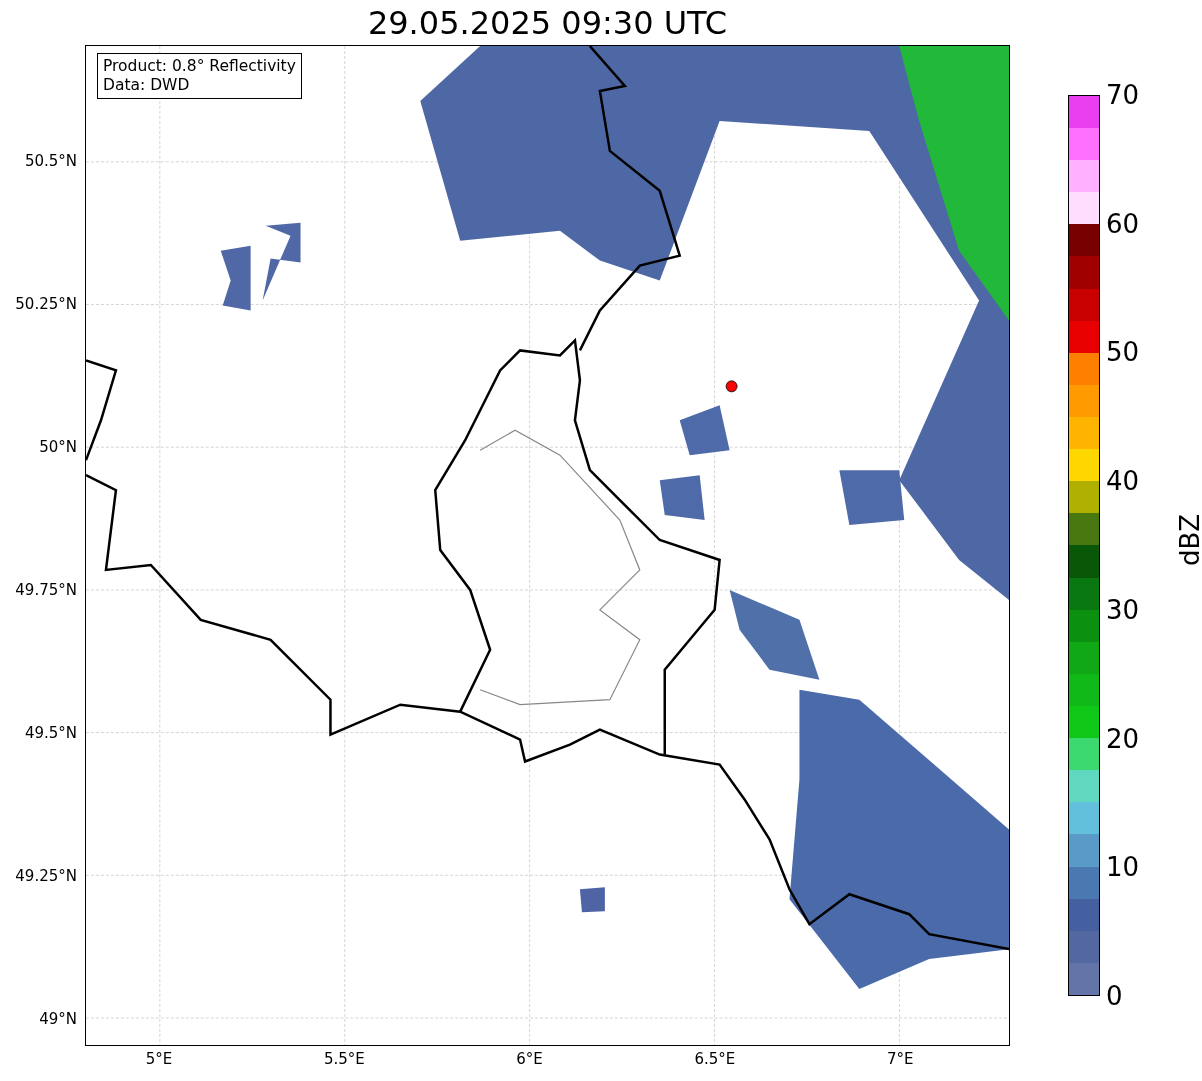 This screenshot has height=1081, width=1202. What do you see at coordinates (1123, 95) in the screenshot?
I see `colorbar-tick-label: 70` at bounding box center [1123, 95].